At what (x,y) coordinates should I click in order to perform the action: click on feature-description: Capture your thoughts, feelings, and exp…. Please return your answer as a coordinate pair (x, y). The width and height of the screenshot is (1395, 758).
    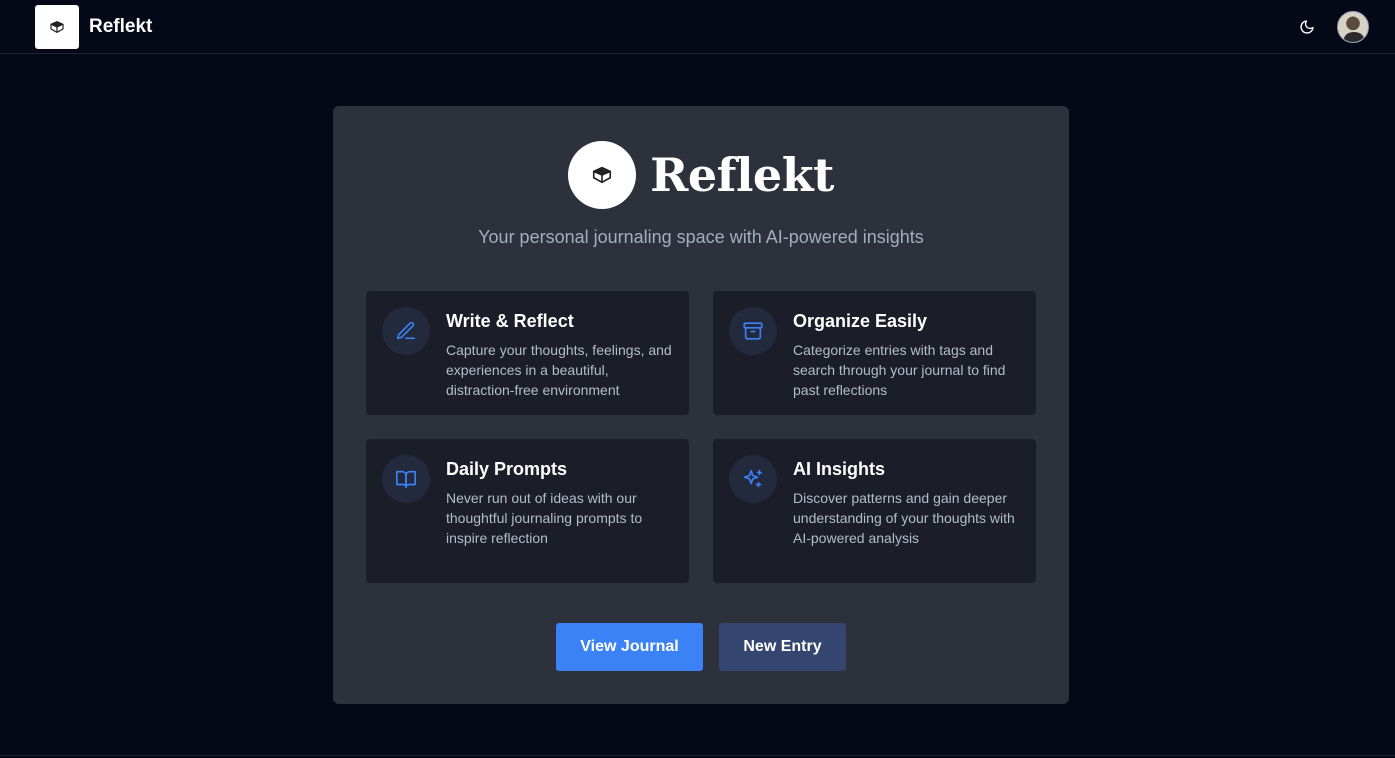
    Looking at the image, I should click on (559, 370).